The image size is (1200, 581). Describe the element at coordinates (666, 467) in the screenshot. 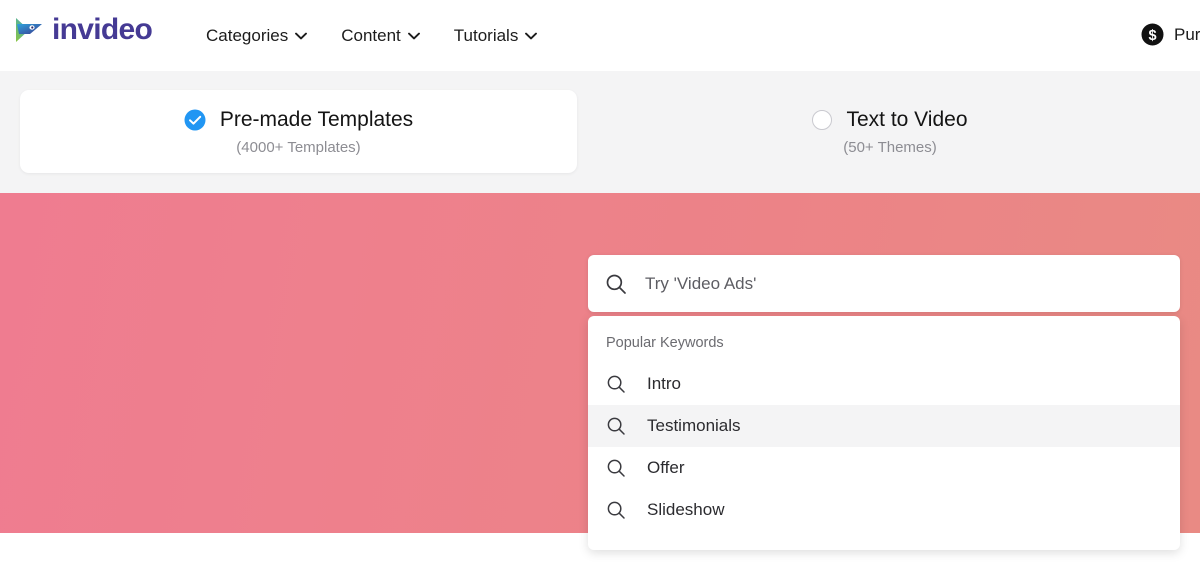

I see `suggestion-label: Offer` at that location.